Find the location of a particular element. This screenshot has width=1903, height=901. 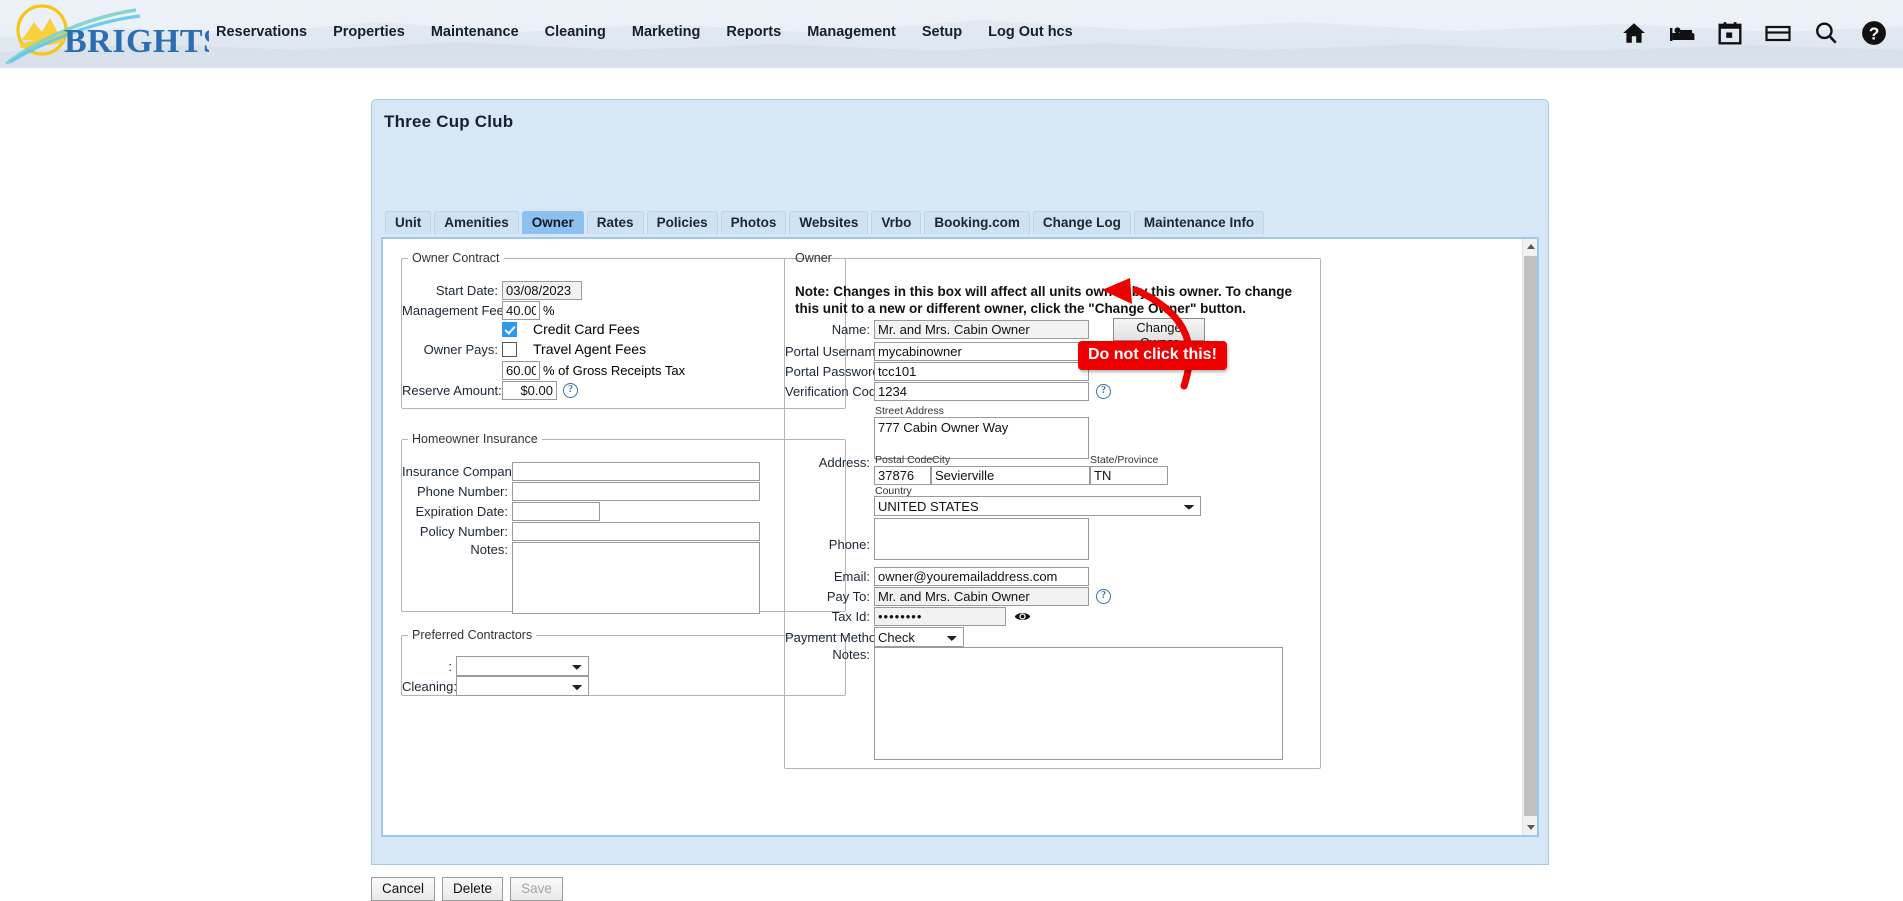

annotation-label: Do not click this! is located at coordinates (1152, 355).